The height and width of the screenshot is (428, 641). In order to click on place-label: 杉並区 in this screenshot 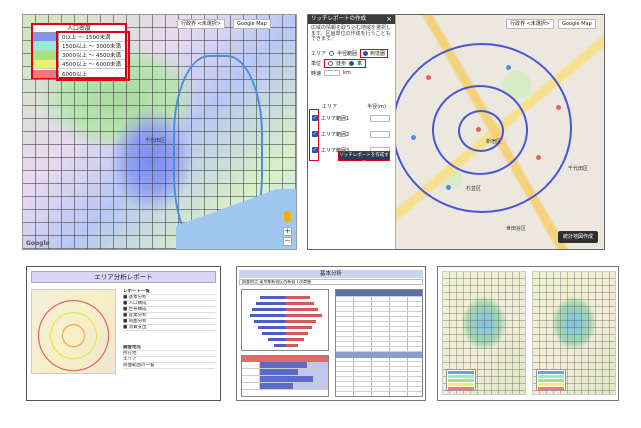, I will do `click(474, 189)`.